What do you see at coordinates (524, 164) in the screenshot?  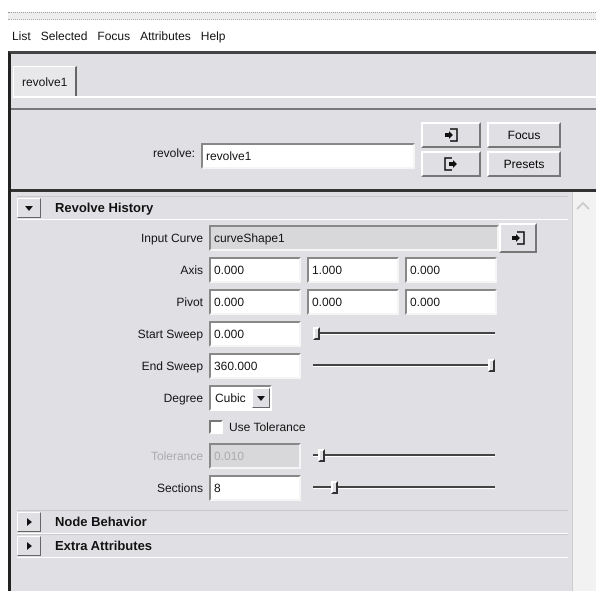 I see `presets-button: Presets` at bounding box center [524, 164].